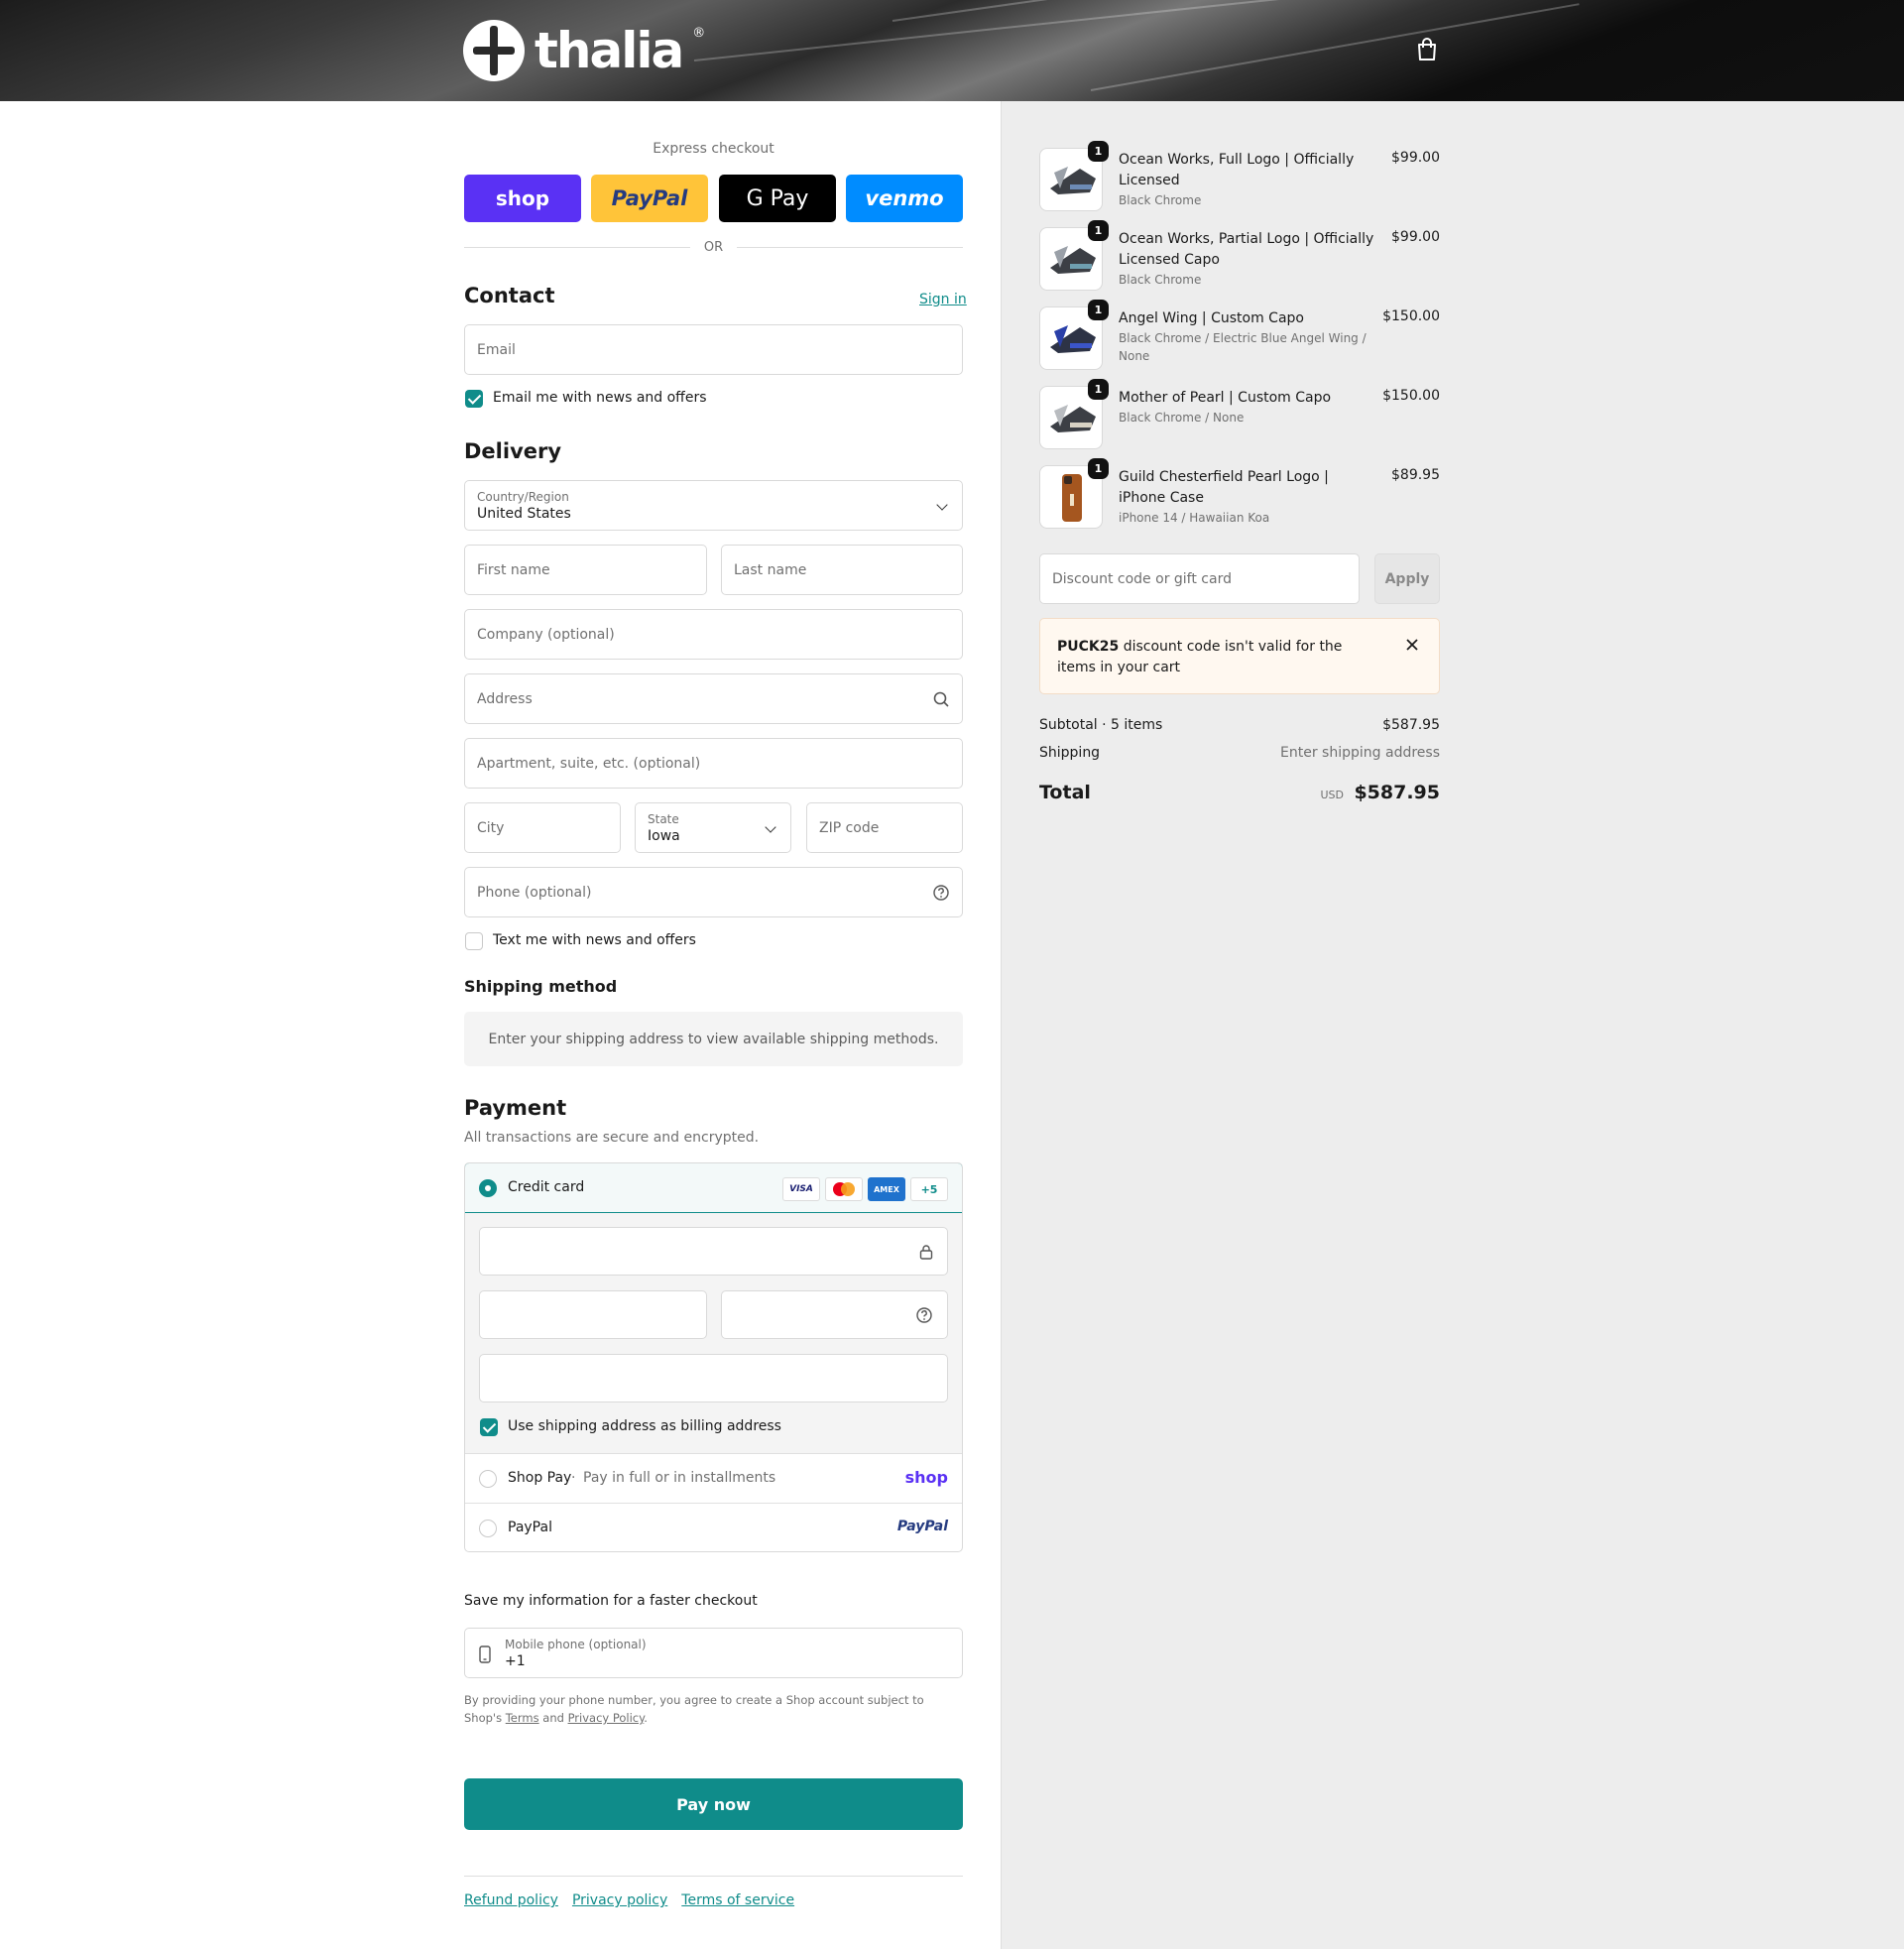  What do you see at coordinates (929, 1189) in the screenshot?
I see `more-cards-badge: +5` at bounding box center [929, 1189].